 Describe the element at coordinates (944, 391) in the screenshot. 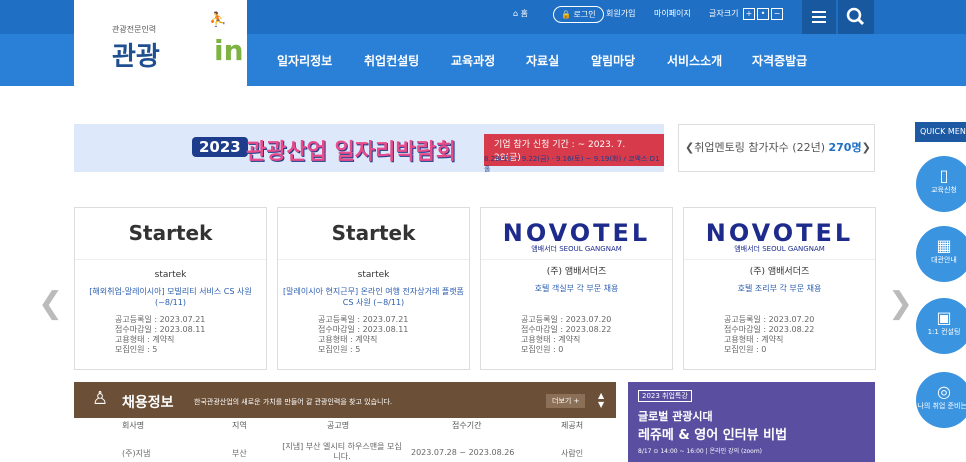

I see `search-person-icon: ◎` at that location.